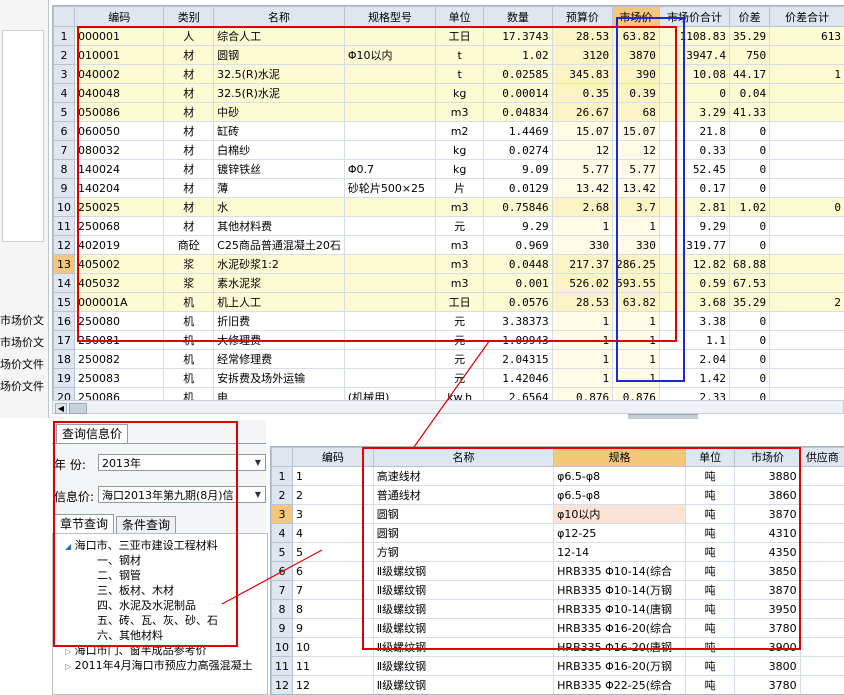  Describe the element at coordinates (620, 609) in the screenshot. I see `detail-cell-spec: HRB335 Φ10-14(唐钢` at that location.